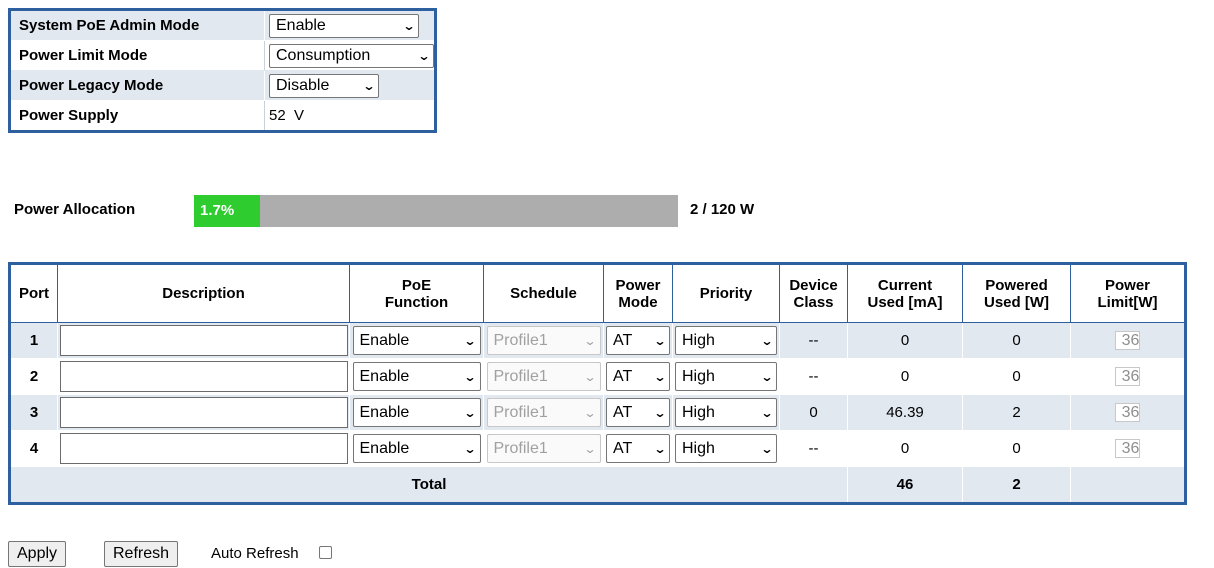  Describe the element at coordinates (638, 293) in the screenshot. I see `header-power-mode: Power Mode` at that location.